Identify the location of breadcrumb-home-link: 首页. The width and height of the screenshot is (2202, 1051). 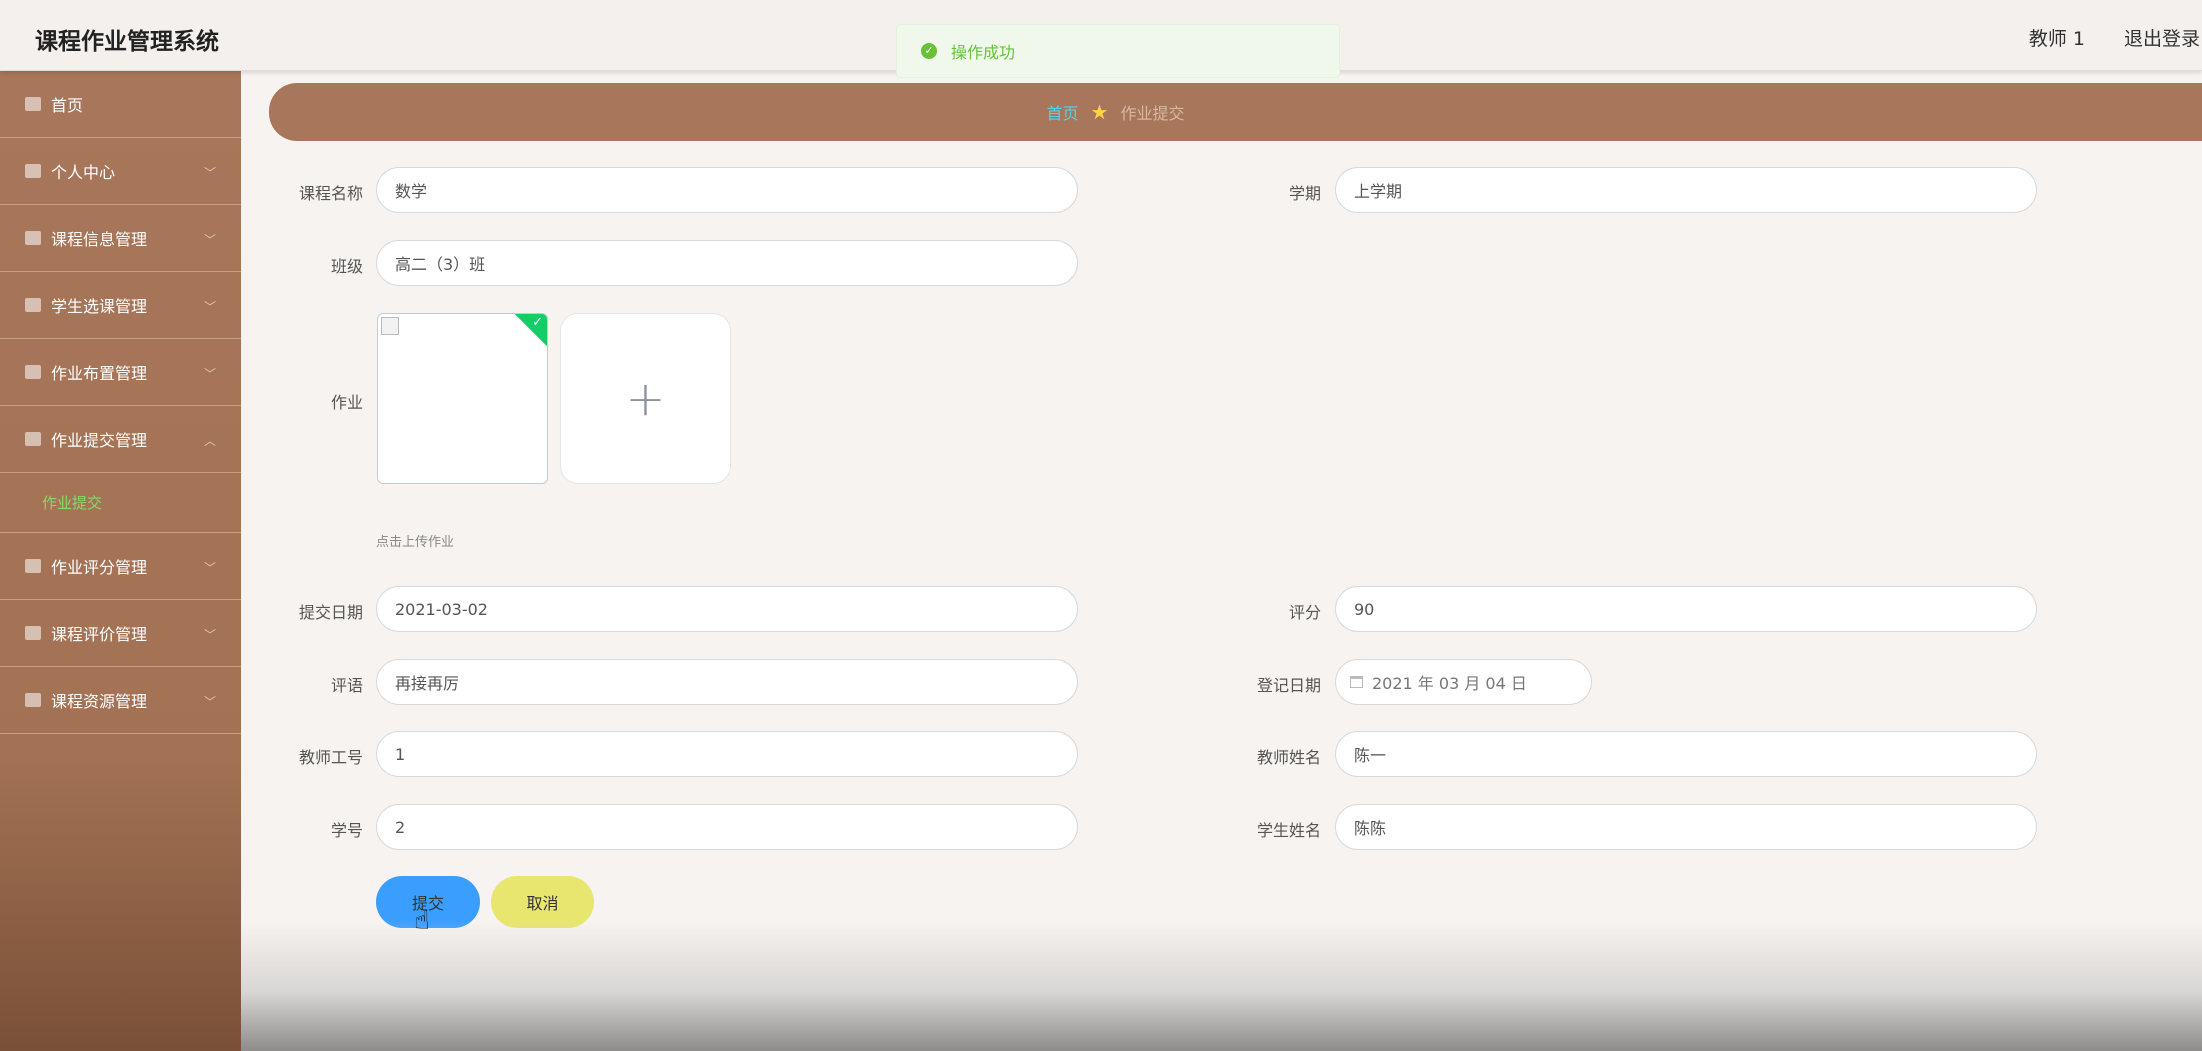
(1063, 112).